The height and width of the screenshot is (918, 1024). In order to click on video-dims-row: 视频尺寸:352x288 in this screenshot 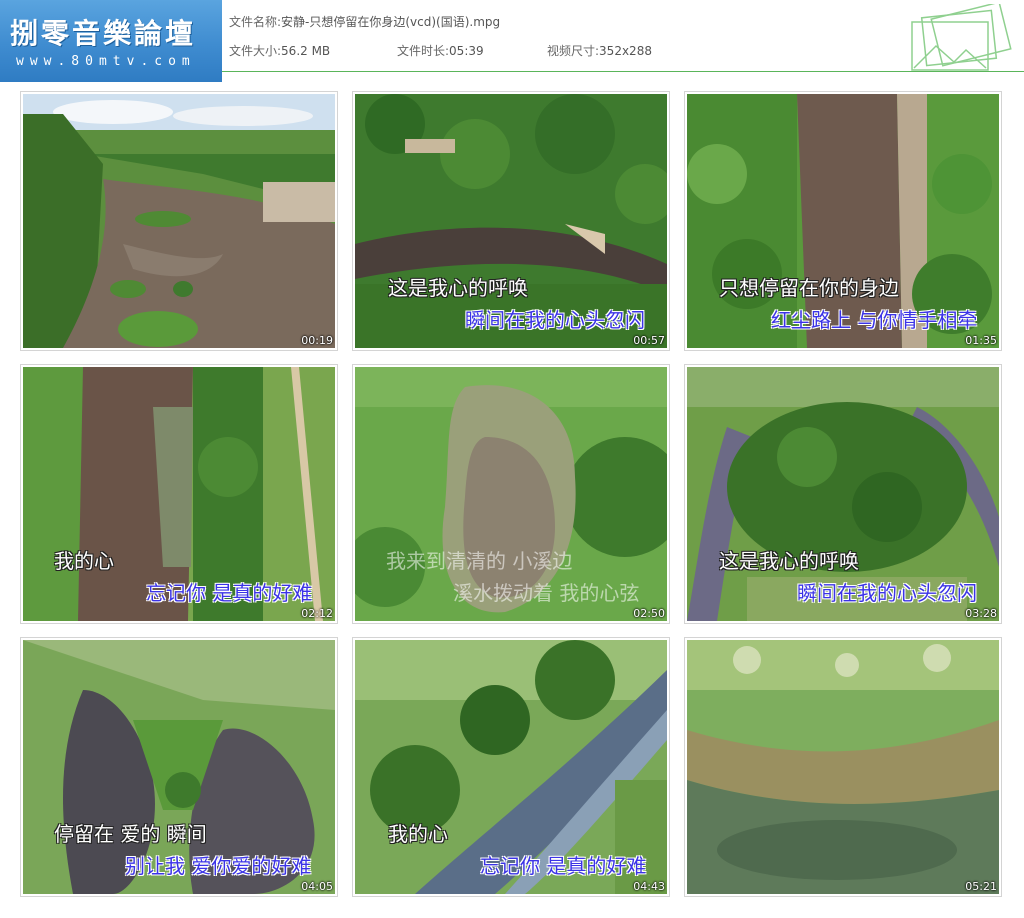, I will do `click(599, 50)`.